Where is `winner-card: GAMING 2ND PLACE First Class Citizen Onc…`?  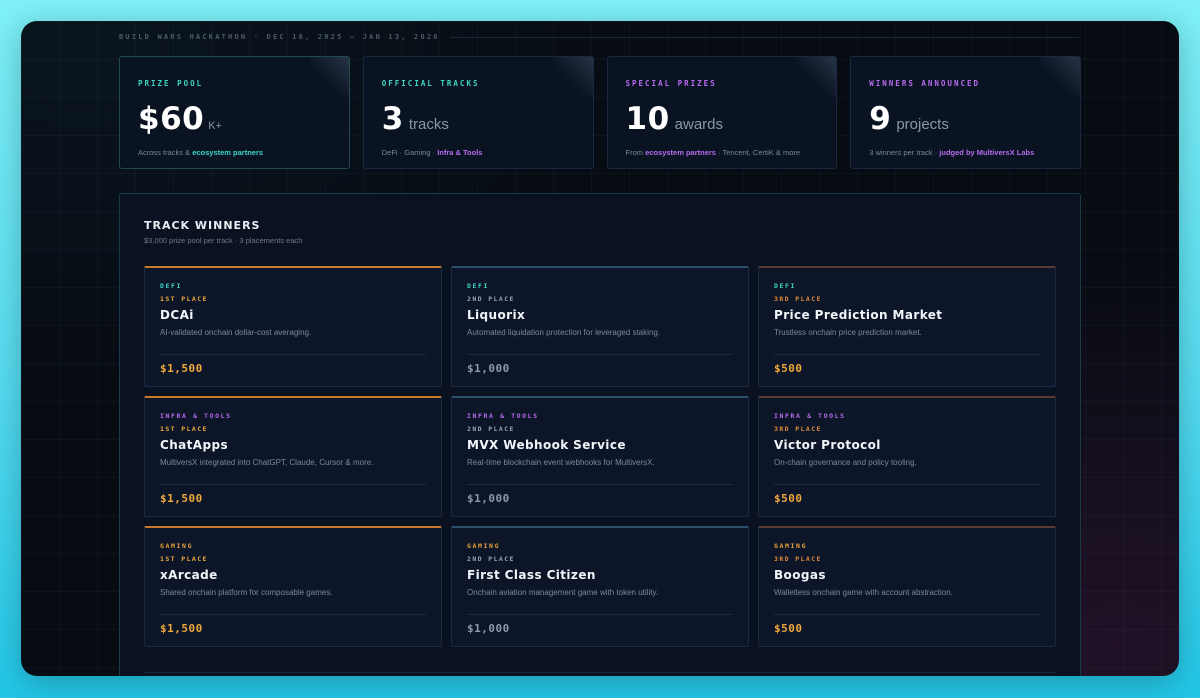
winner-card: GAMING 2ND PLACE First Class Citizen Onc… is located at coordinates (600, 586).